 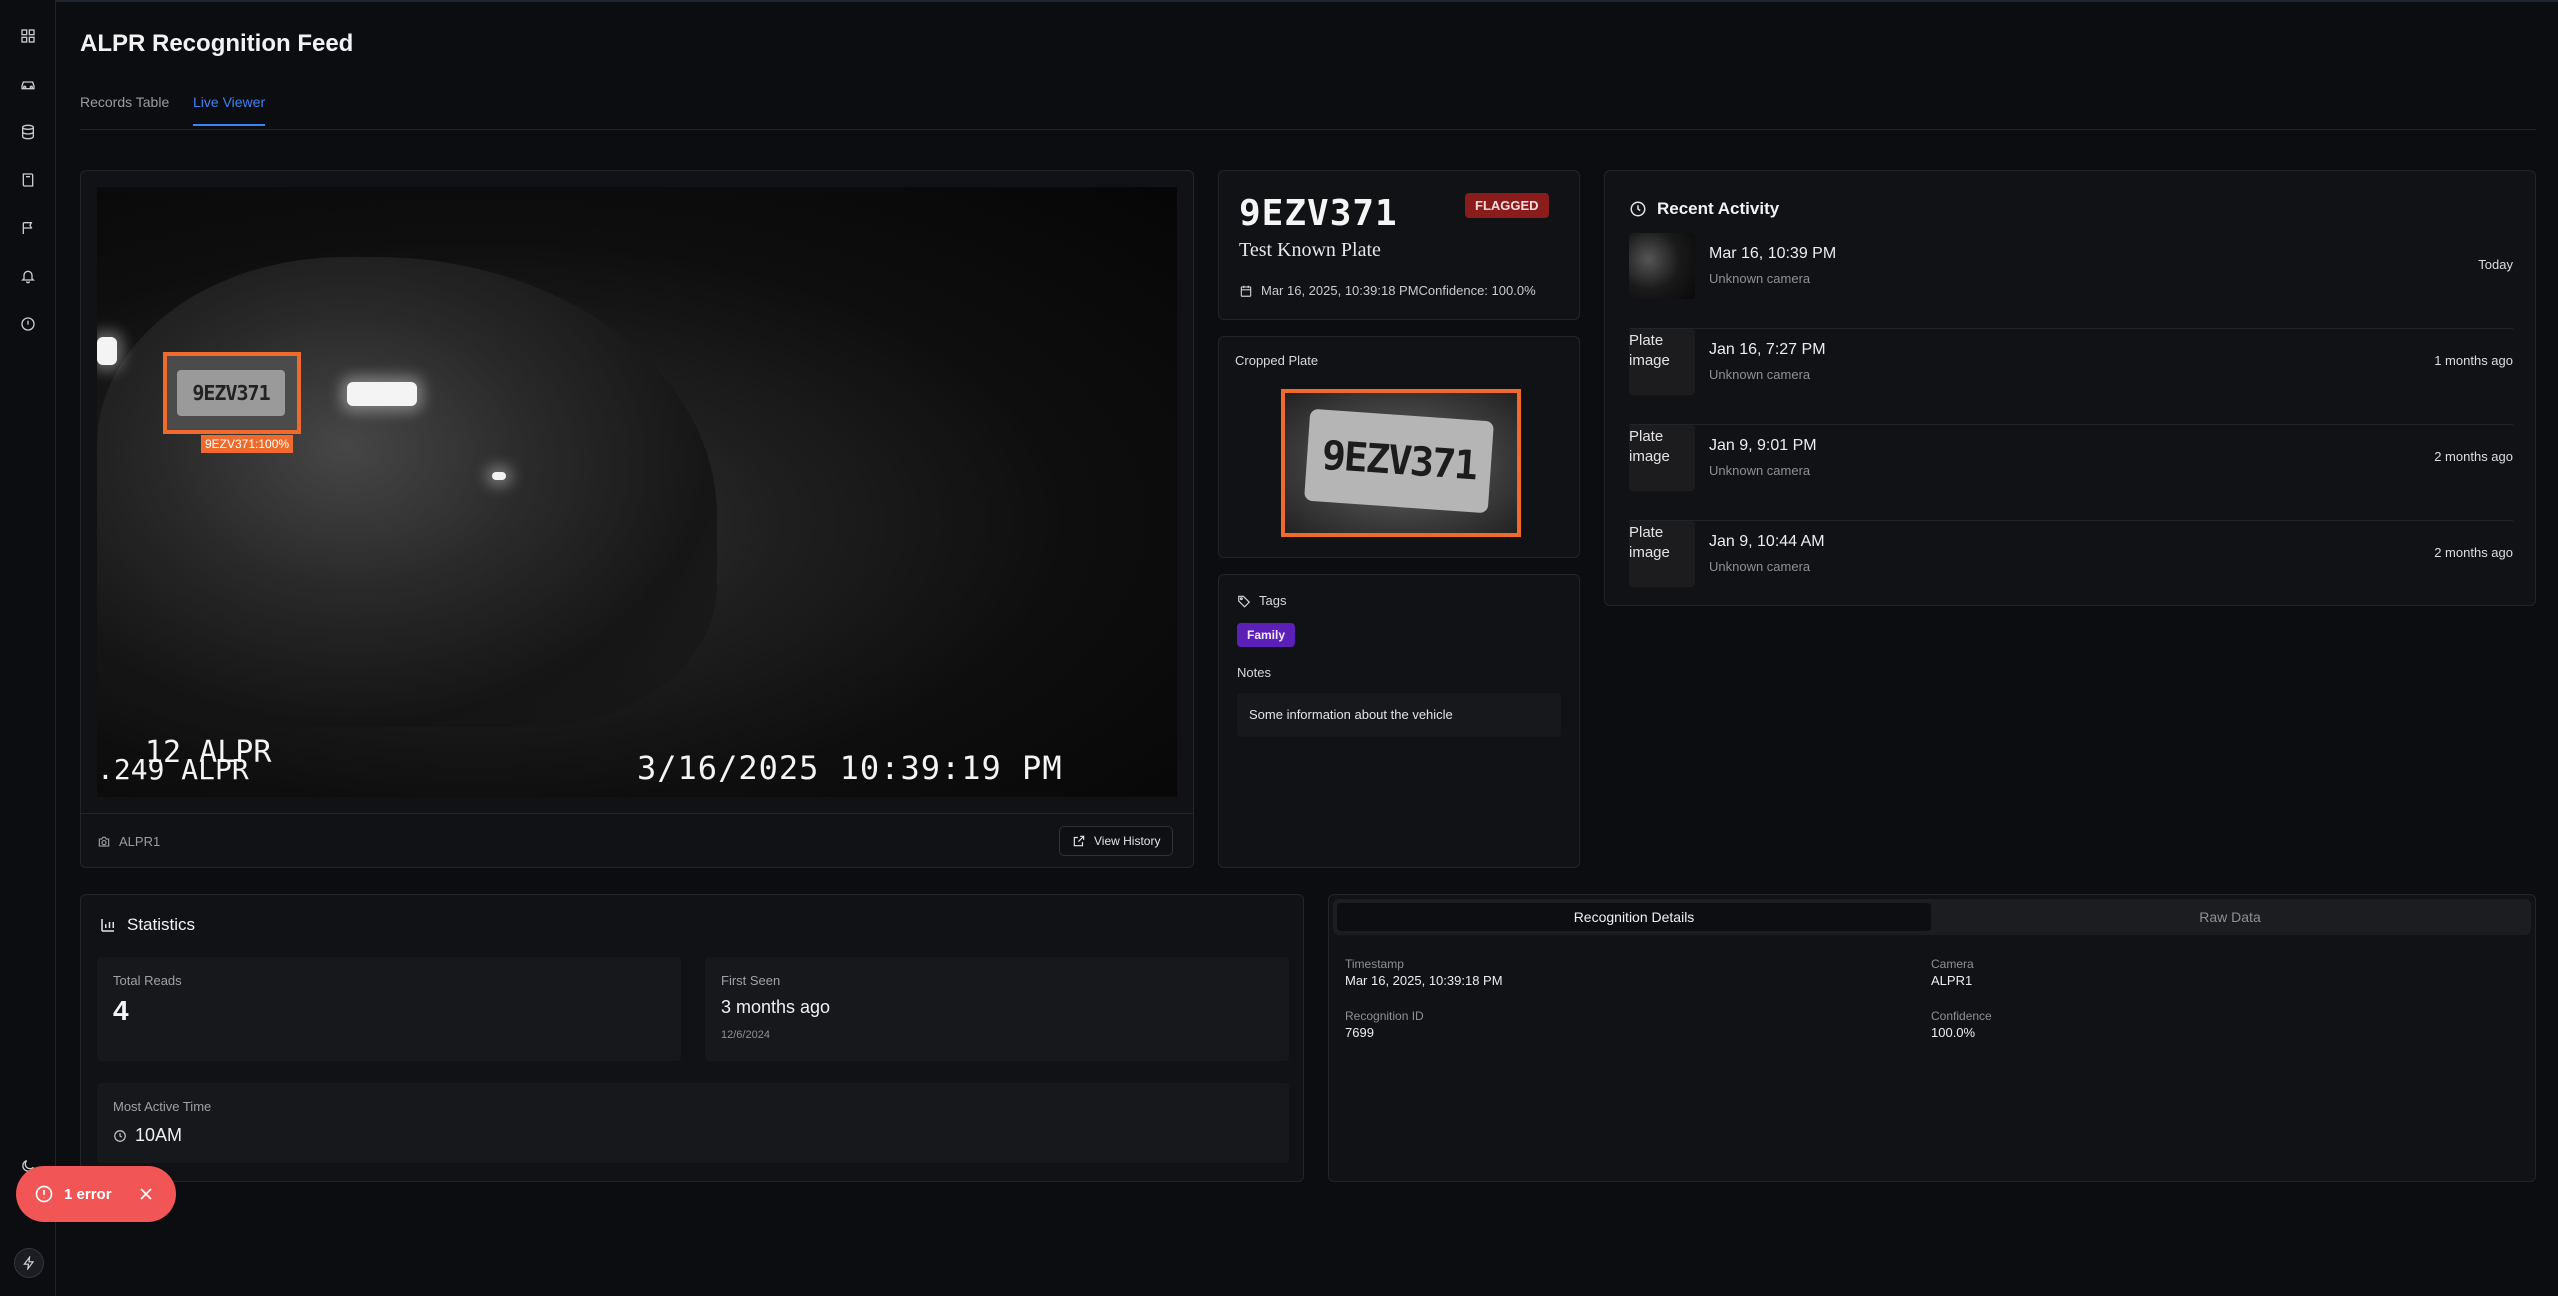 What do you see at coordinates (28, 324) in the screenshot?
I see `power-icon` at bounding box center [28, 324].